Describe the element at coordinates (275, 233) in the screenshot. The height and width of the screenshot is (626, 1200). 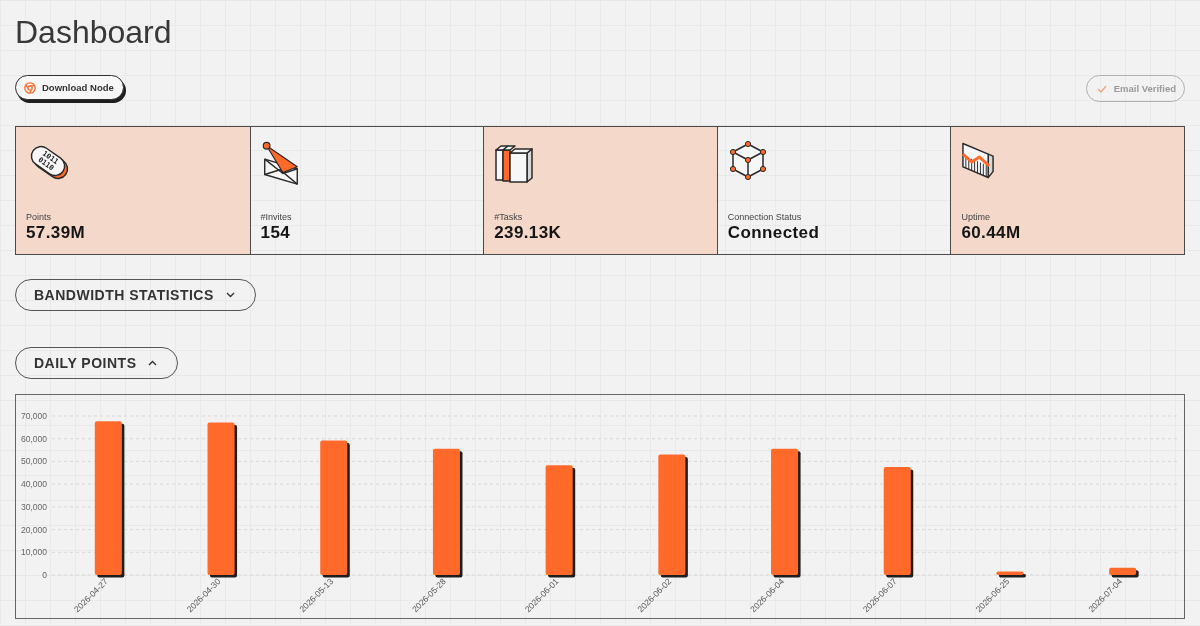
I see `stat-value: 154` at that location.